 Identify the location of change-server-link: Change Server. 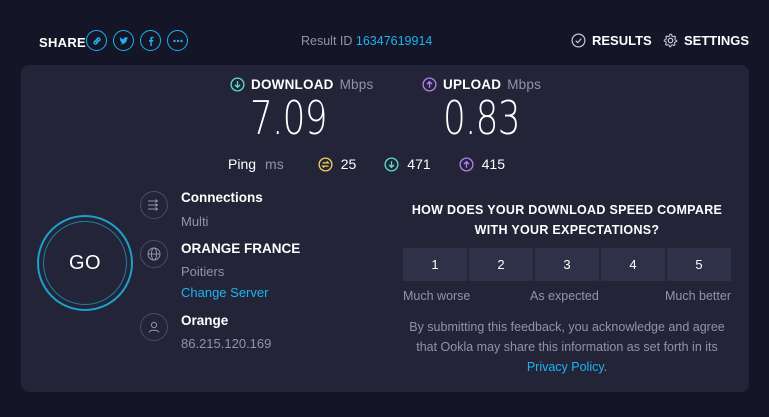
(224, 292).